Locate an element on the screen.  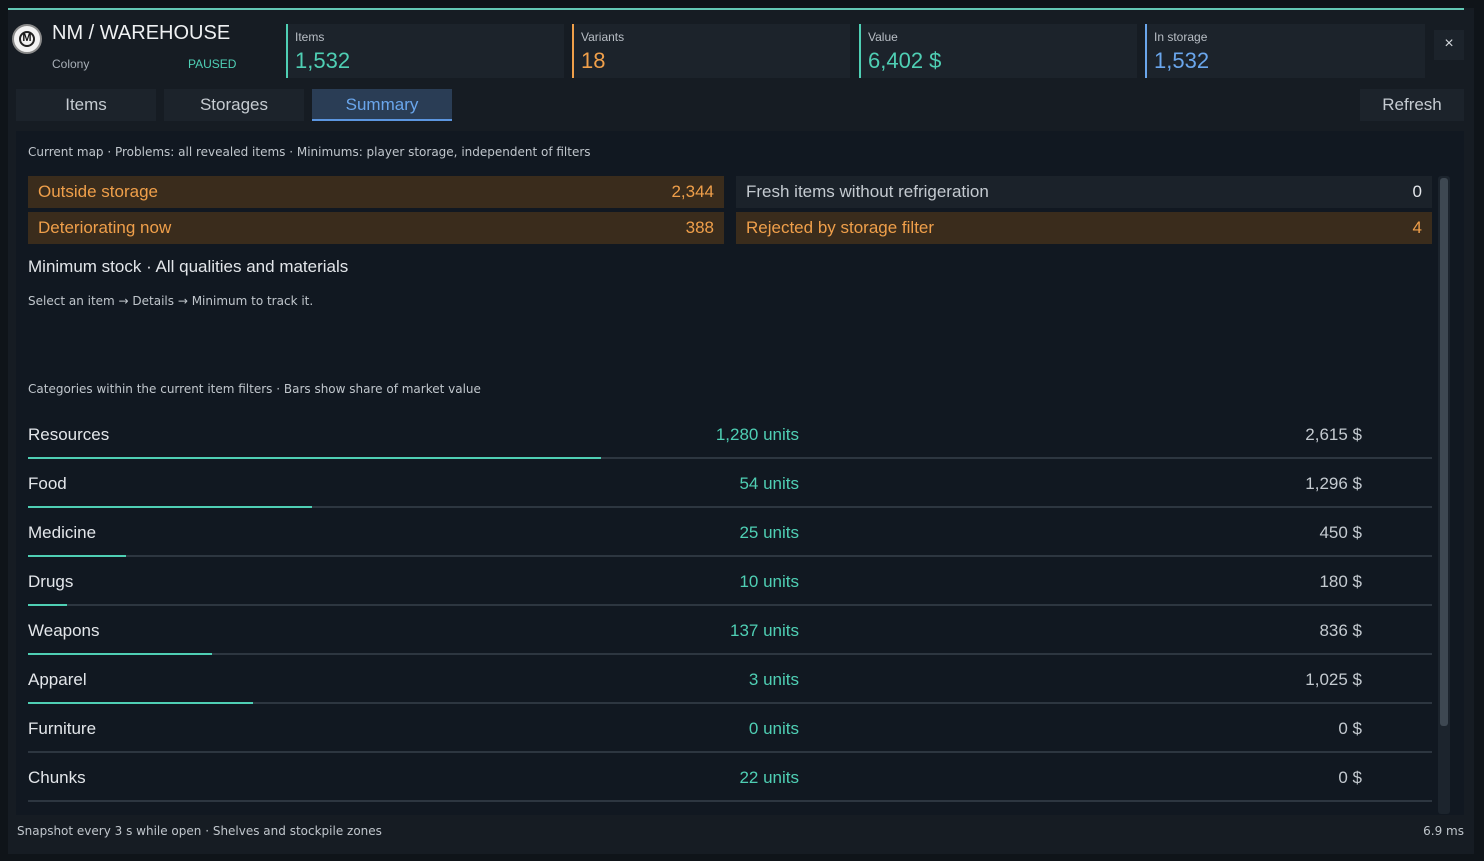
alert-count: 0 is located at coordinates (1417, 191).